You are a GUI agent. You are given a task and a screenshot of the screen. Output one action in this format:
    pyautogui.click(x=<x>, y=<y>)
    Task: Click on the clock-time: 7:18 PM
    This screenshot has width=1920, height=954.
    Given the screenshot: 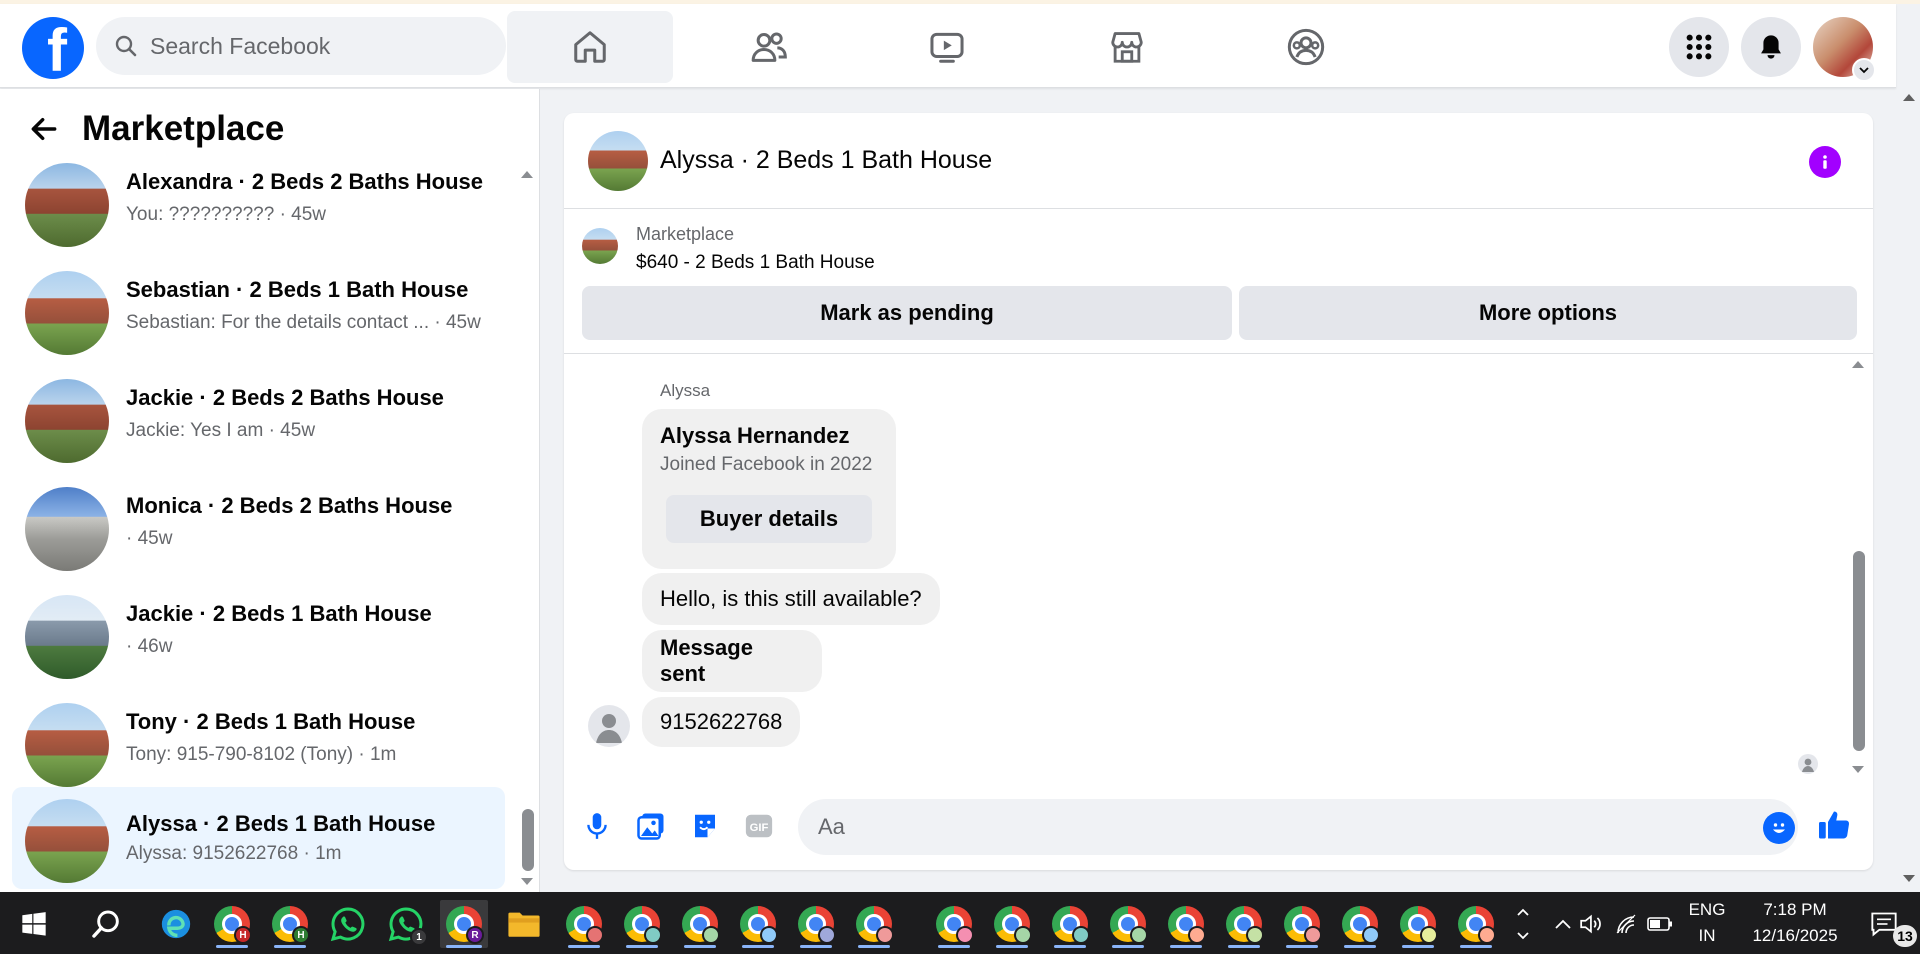 What is the action you would take?
    pyautogui.click(x=1795, y=910)
    